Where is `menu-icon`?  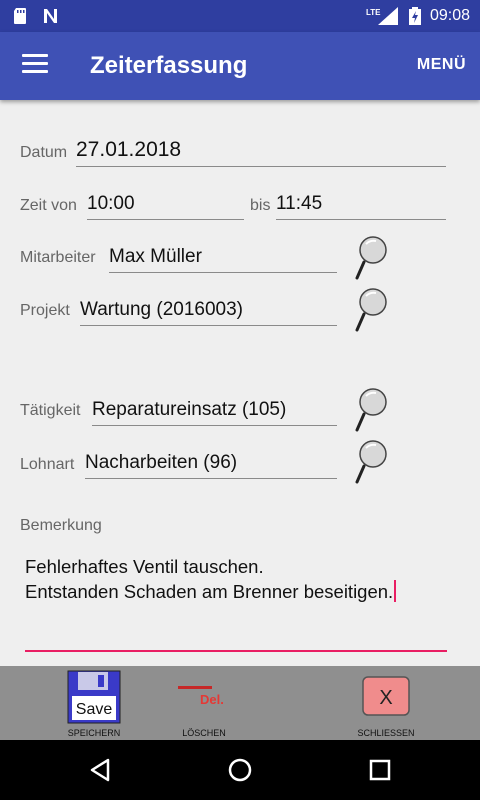 menu-icon is located at coordinates (35, 65).